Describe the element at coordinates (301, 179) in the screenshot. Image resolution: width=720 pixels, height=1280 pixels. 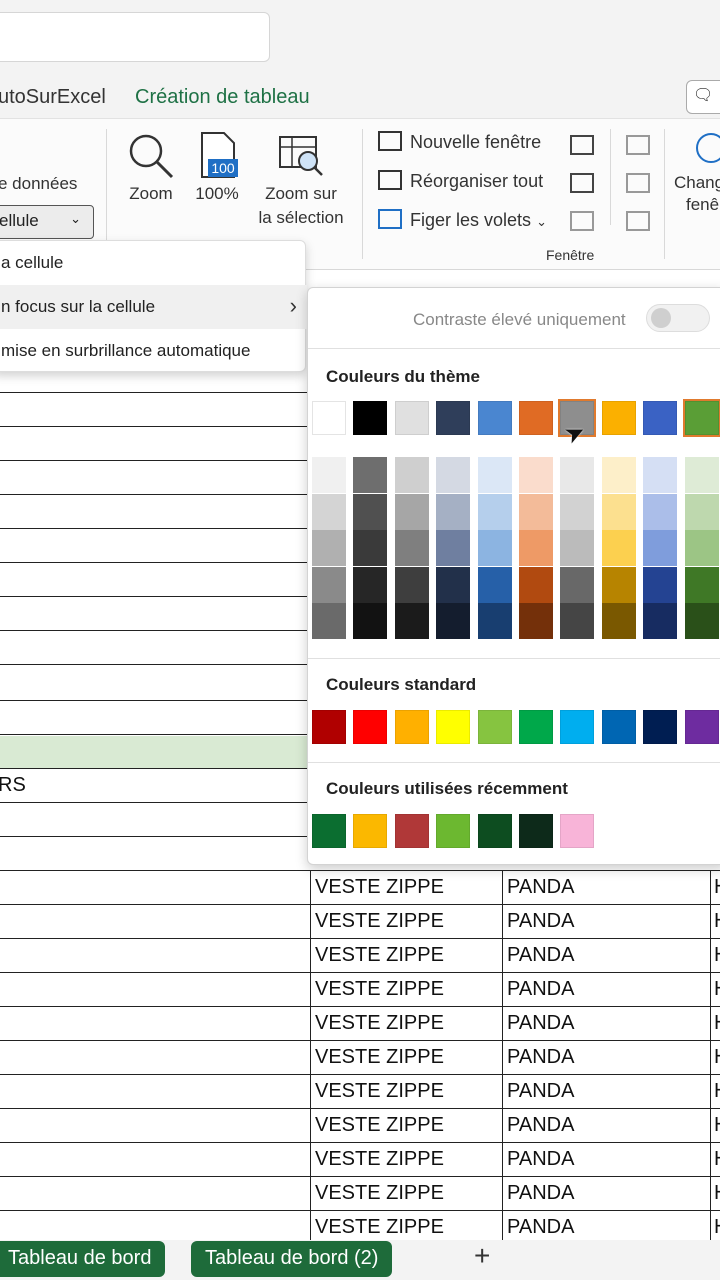
I see `zoom-selection-button: Zoom sur la sélection` at that location.